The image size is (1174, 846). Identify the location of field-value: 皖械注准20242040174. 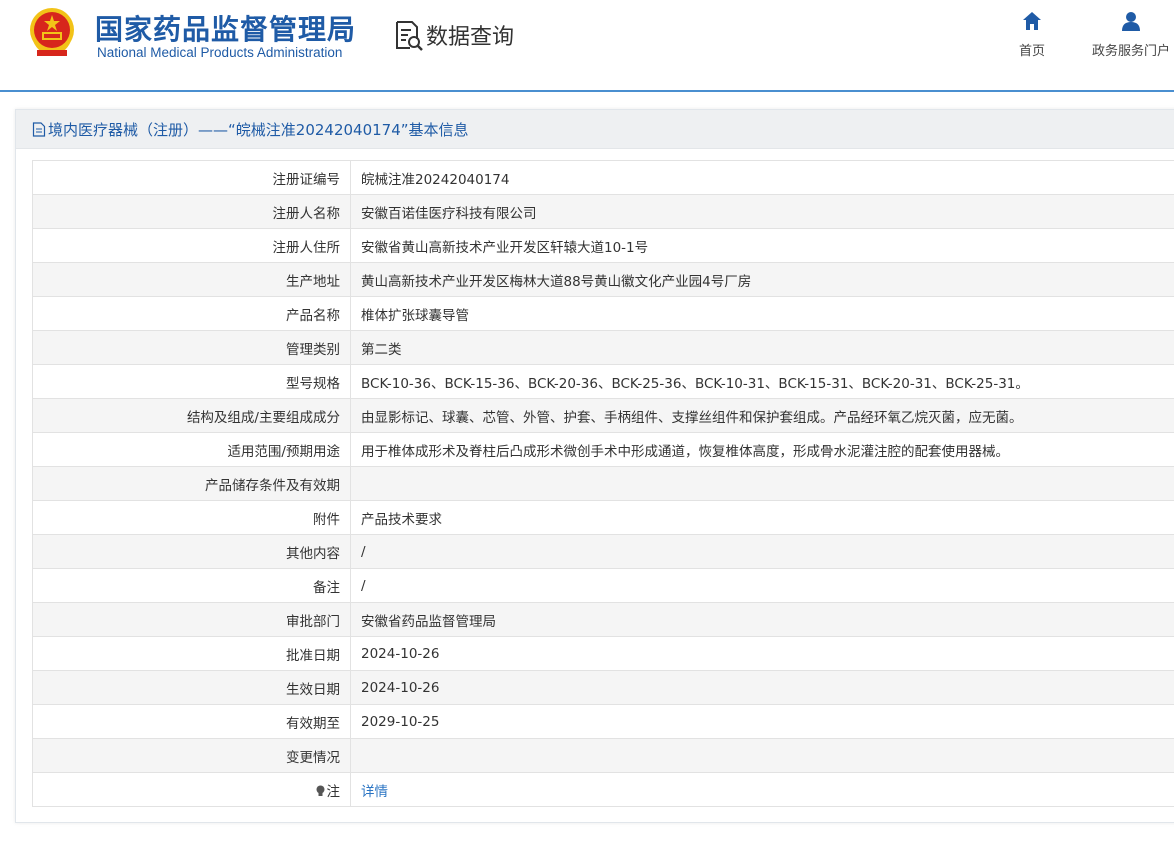
(762, 177).